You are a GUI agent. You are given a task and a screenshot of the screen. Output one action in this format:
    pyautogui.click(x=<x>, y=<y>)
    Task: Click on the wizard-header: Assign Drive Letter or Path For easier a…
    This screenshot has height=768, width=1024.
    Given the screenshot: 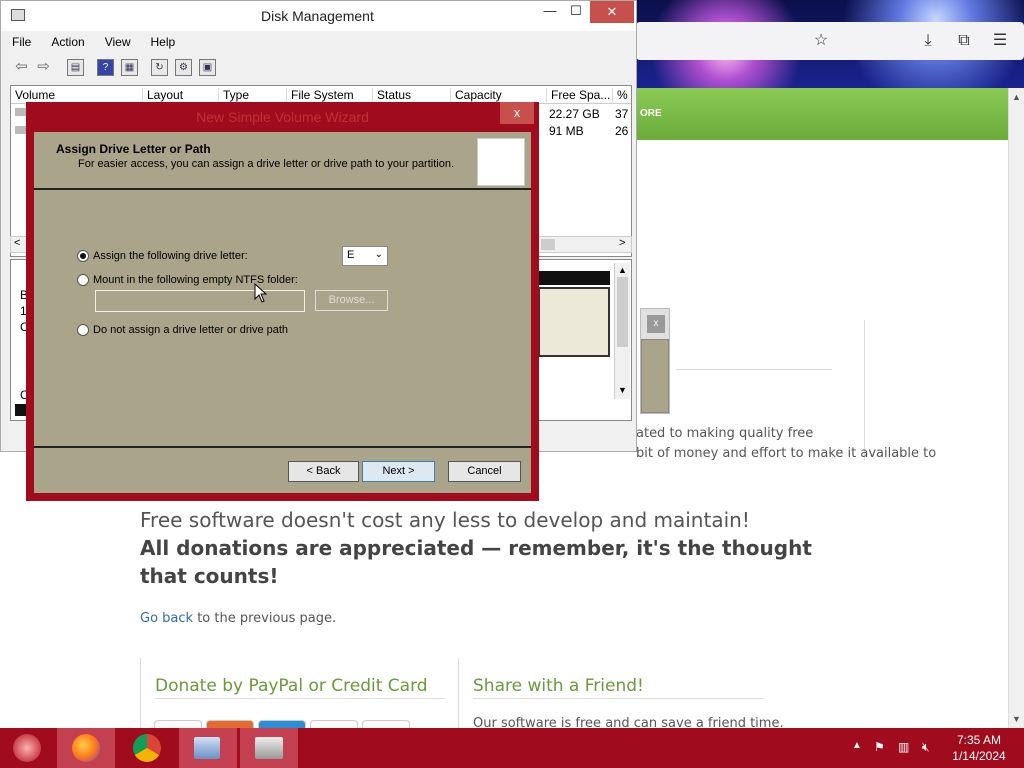 What is the action you would take?
    pyautogui.click(x=282, y=161)
    